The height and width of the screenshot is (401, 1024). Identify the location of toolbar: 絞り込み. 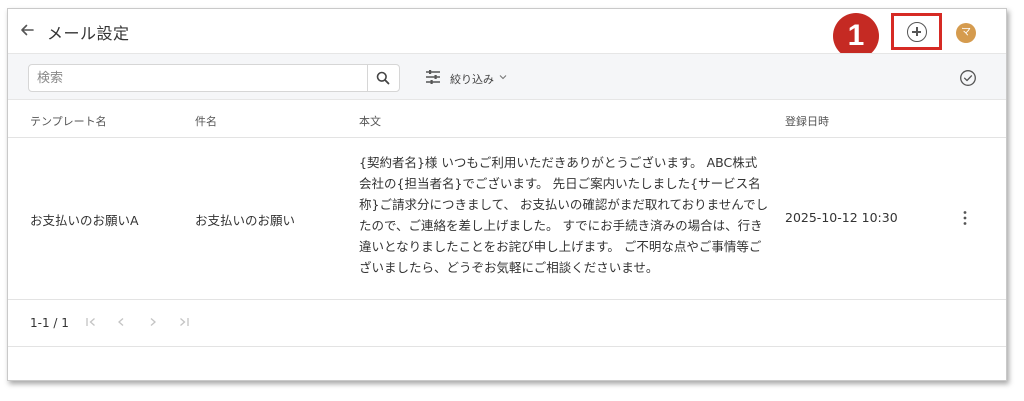
(507, 76).